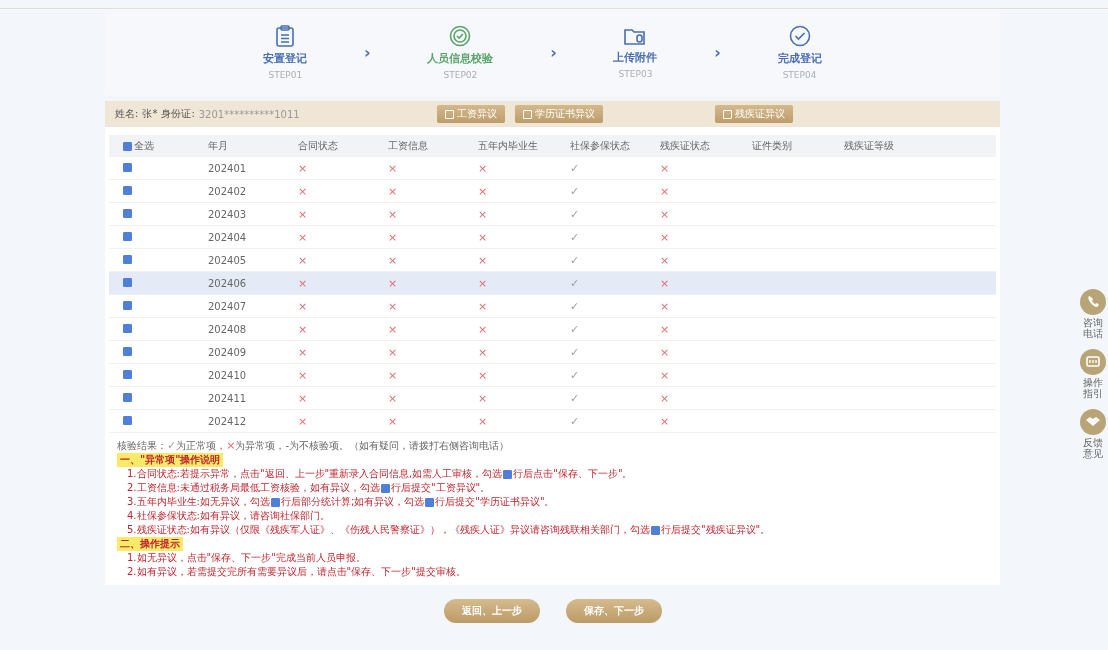  Describe the element at coordinates (1093, 362) in the screenshot. I see `screen-icon` at that location.